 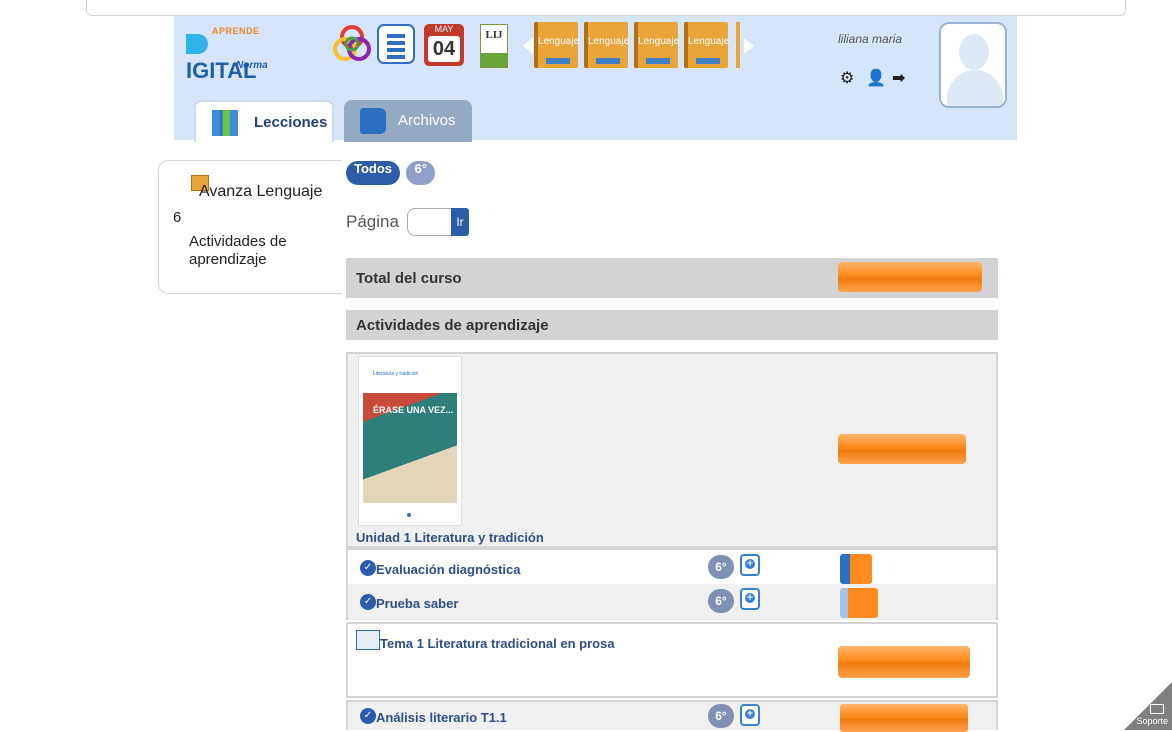 What do you see at coordinates (441, 717) in the screenshot?
I see `activity-label: Análisis literario T1.1` at bounding box center [441, 717].